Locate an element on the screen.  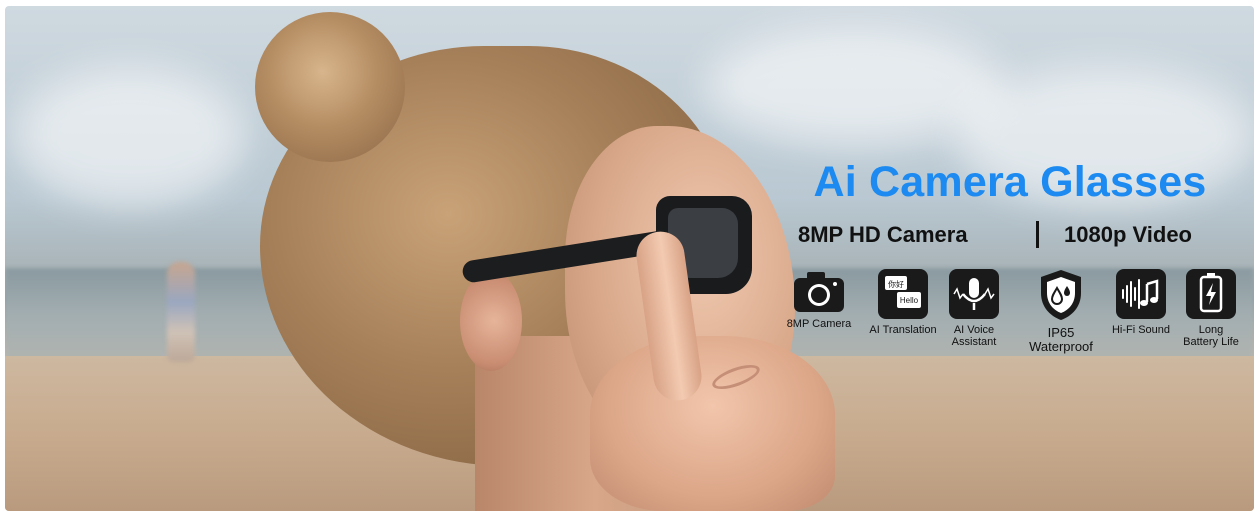
translation-icon: 你好 Hello is located at coordinates (903, 294).